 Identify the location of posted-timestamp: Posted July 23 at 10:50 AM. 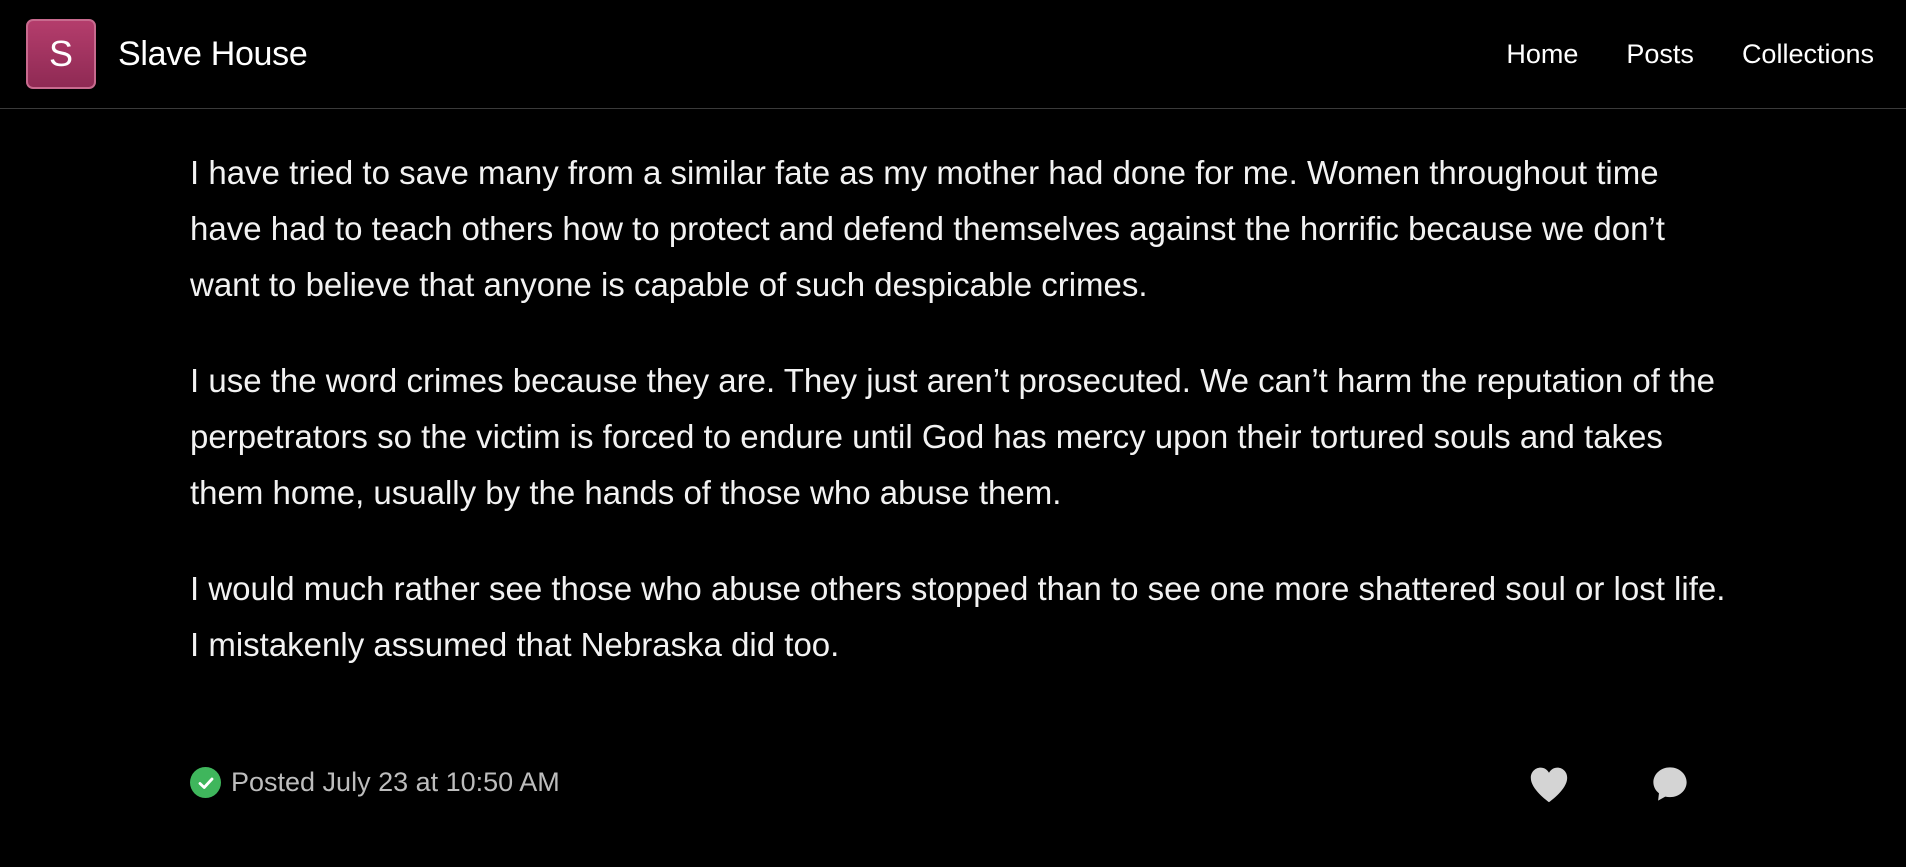
(395, 782).